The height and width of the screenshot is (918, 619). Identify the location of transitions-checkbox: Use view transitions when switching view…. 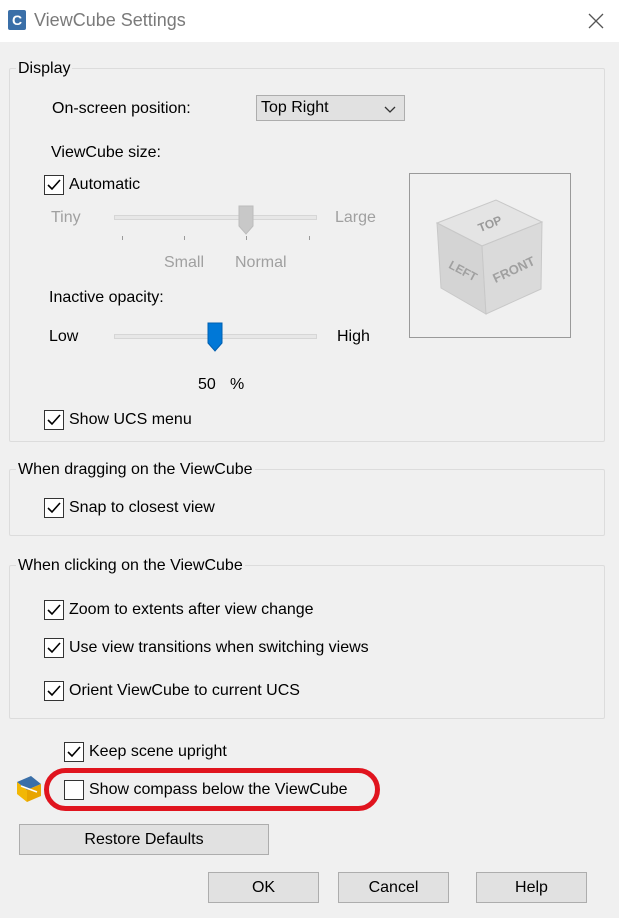
(206, 648).